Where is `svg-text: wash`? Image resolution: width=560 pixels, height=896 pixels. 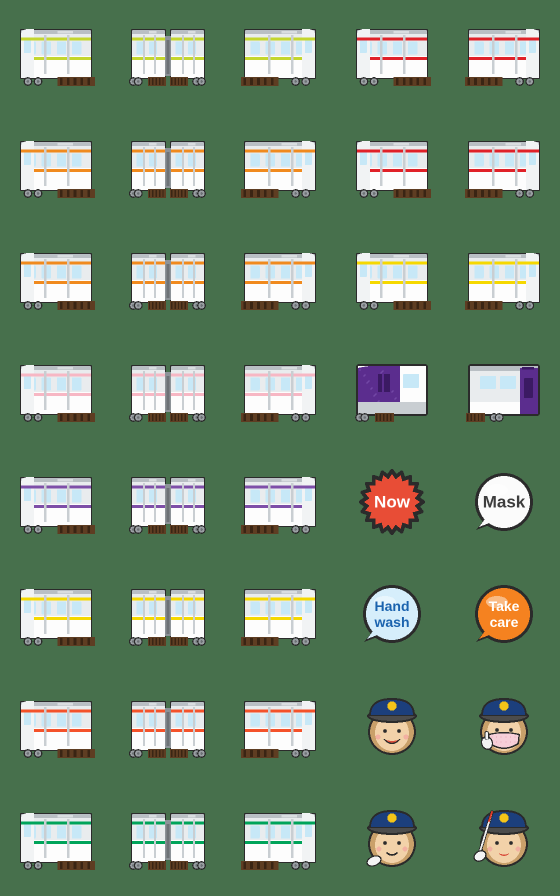 svg-text: wash is located at coordinates (391, 622).